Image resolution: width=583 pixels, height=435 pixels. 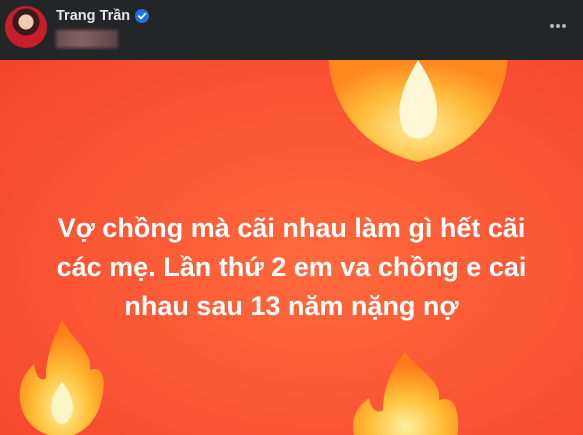 I want to click on blurred-timestamp, so click(x=87, y=39).